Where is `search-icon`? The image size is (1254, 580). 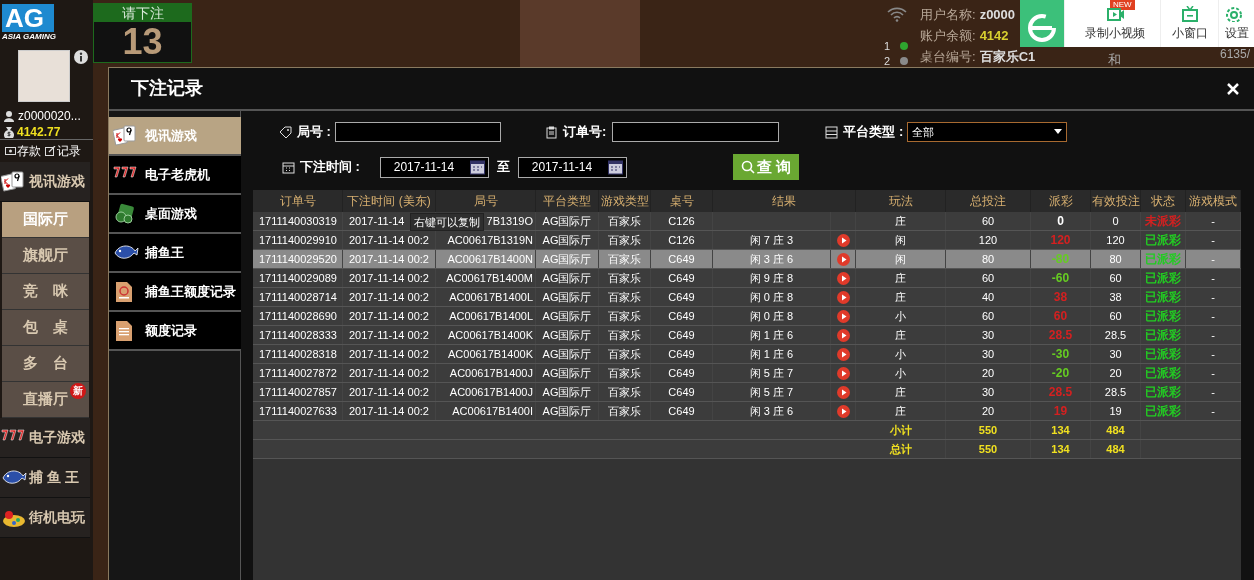
search-icon is located at coordinates (747, 167).